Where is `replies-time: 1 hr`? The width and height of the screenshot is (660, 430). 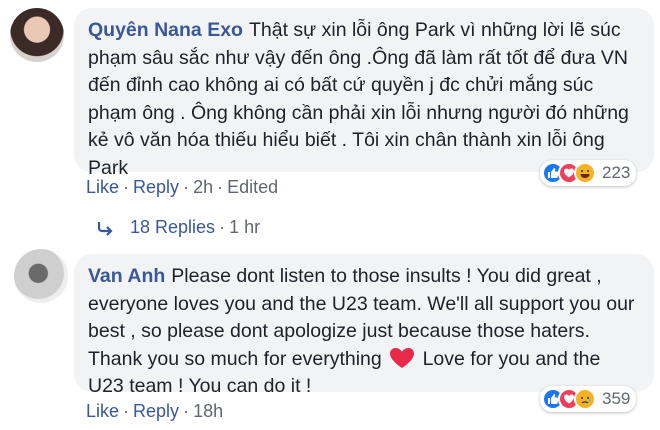
replies-time: 1 hr is located at coordinates (245, 227).